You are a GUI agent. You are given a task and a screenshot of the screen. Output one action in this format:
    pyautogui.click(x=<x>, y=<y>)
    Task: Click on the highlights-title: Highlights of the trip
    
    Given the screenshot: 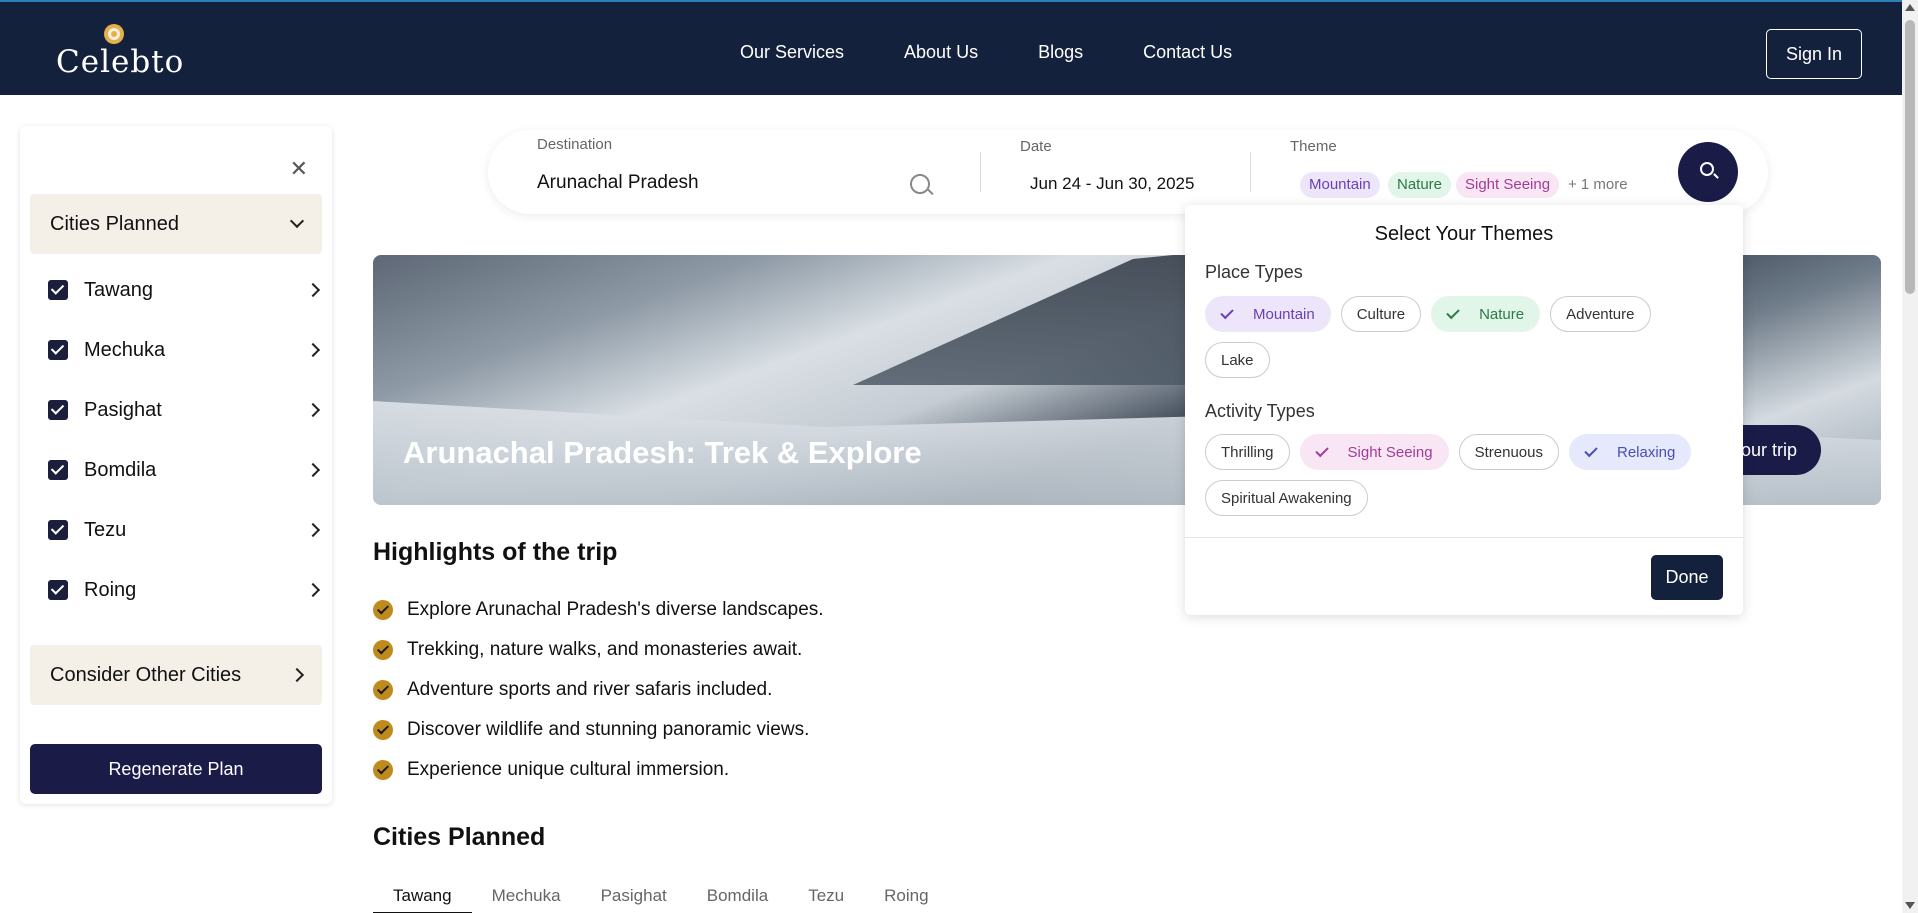 What is the action you would take?
    pyautogui.click(x=495, y=552)
    